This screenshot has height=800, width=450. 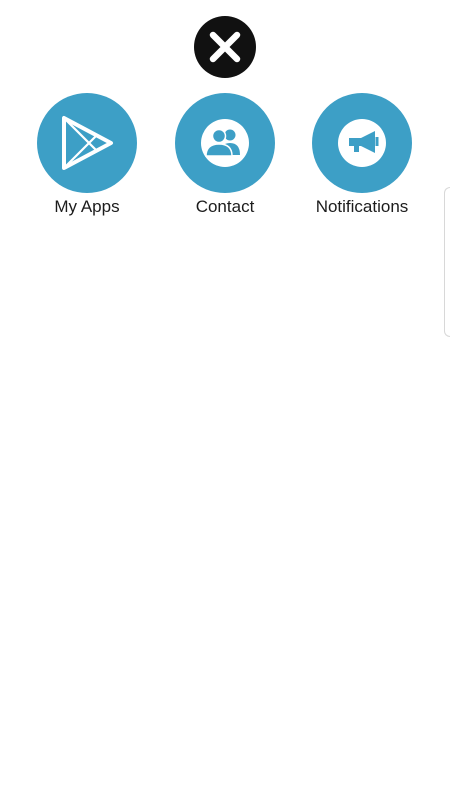 I want to click on contact-circle, so click(x=225, y=143).